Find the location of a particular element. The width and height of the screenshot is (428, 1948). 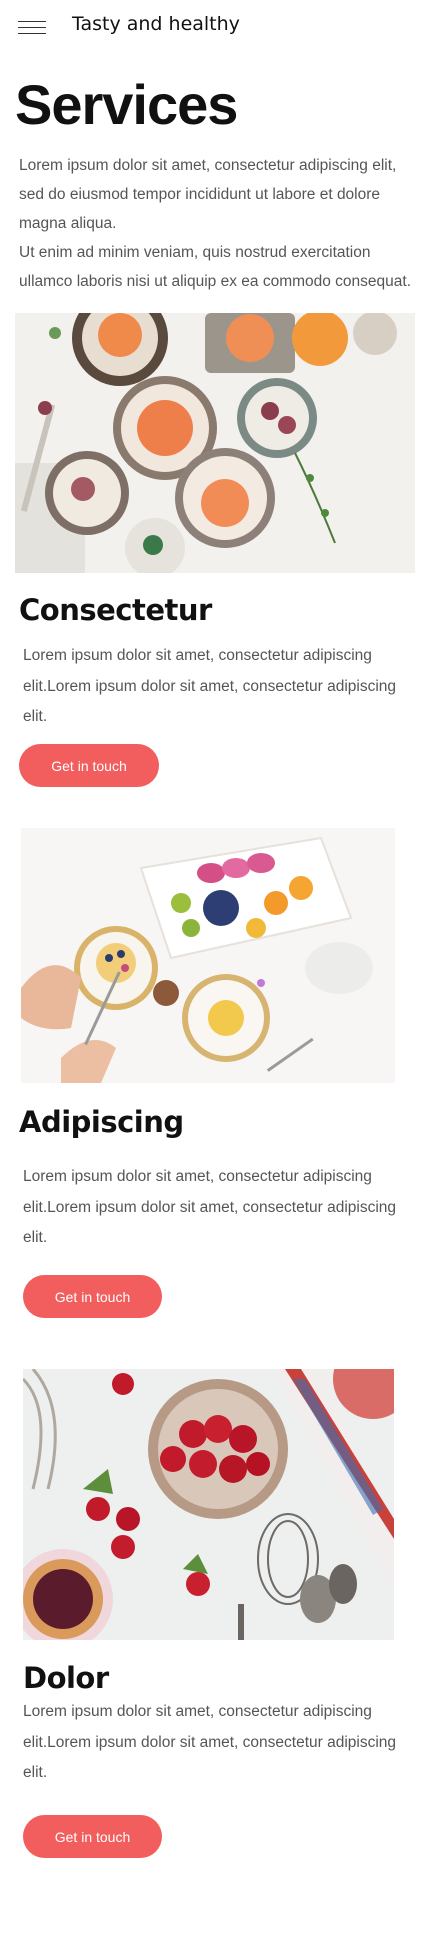

hamburger-menu-icon is located at coordinates (32, 28).